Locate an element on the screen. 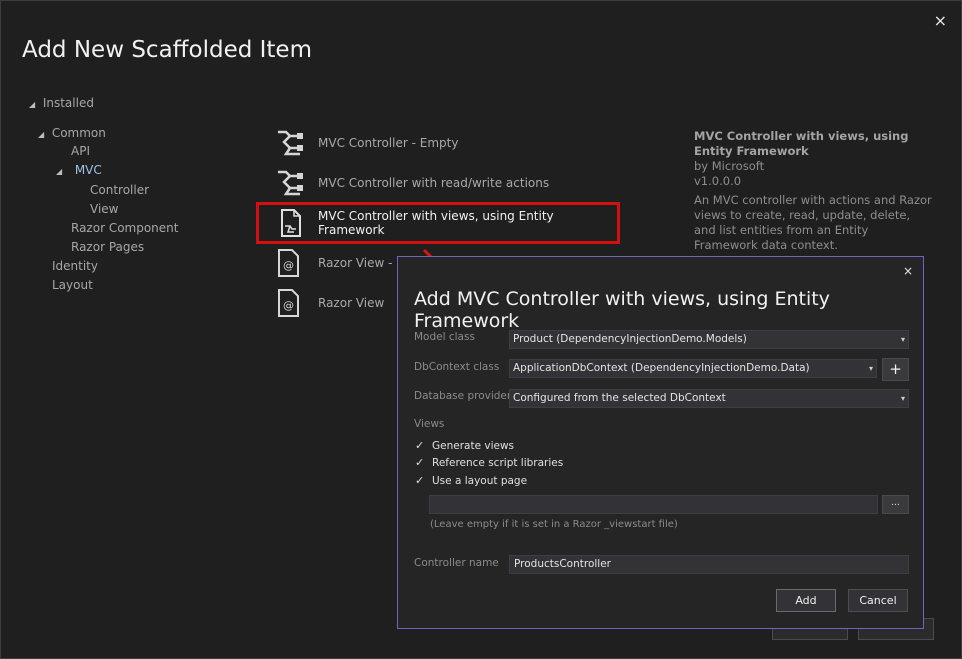  checkbox-label: Generate views is located at coordinates (473, 445).